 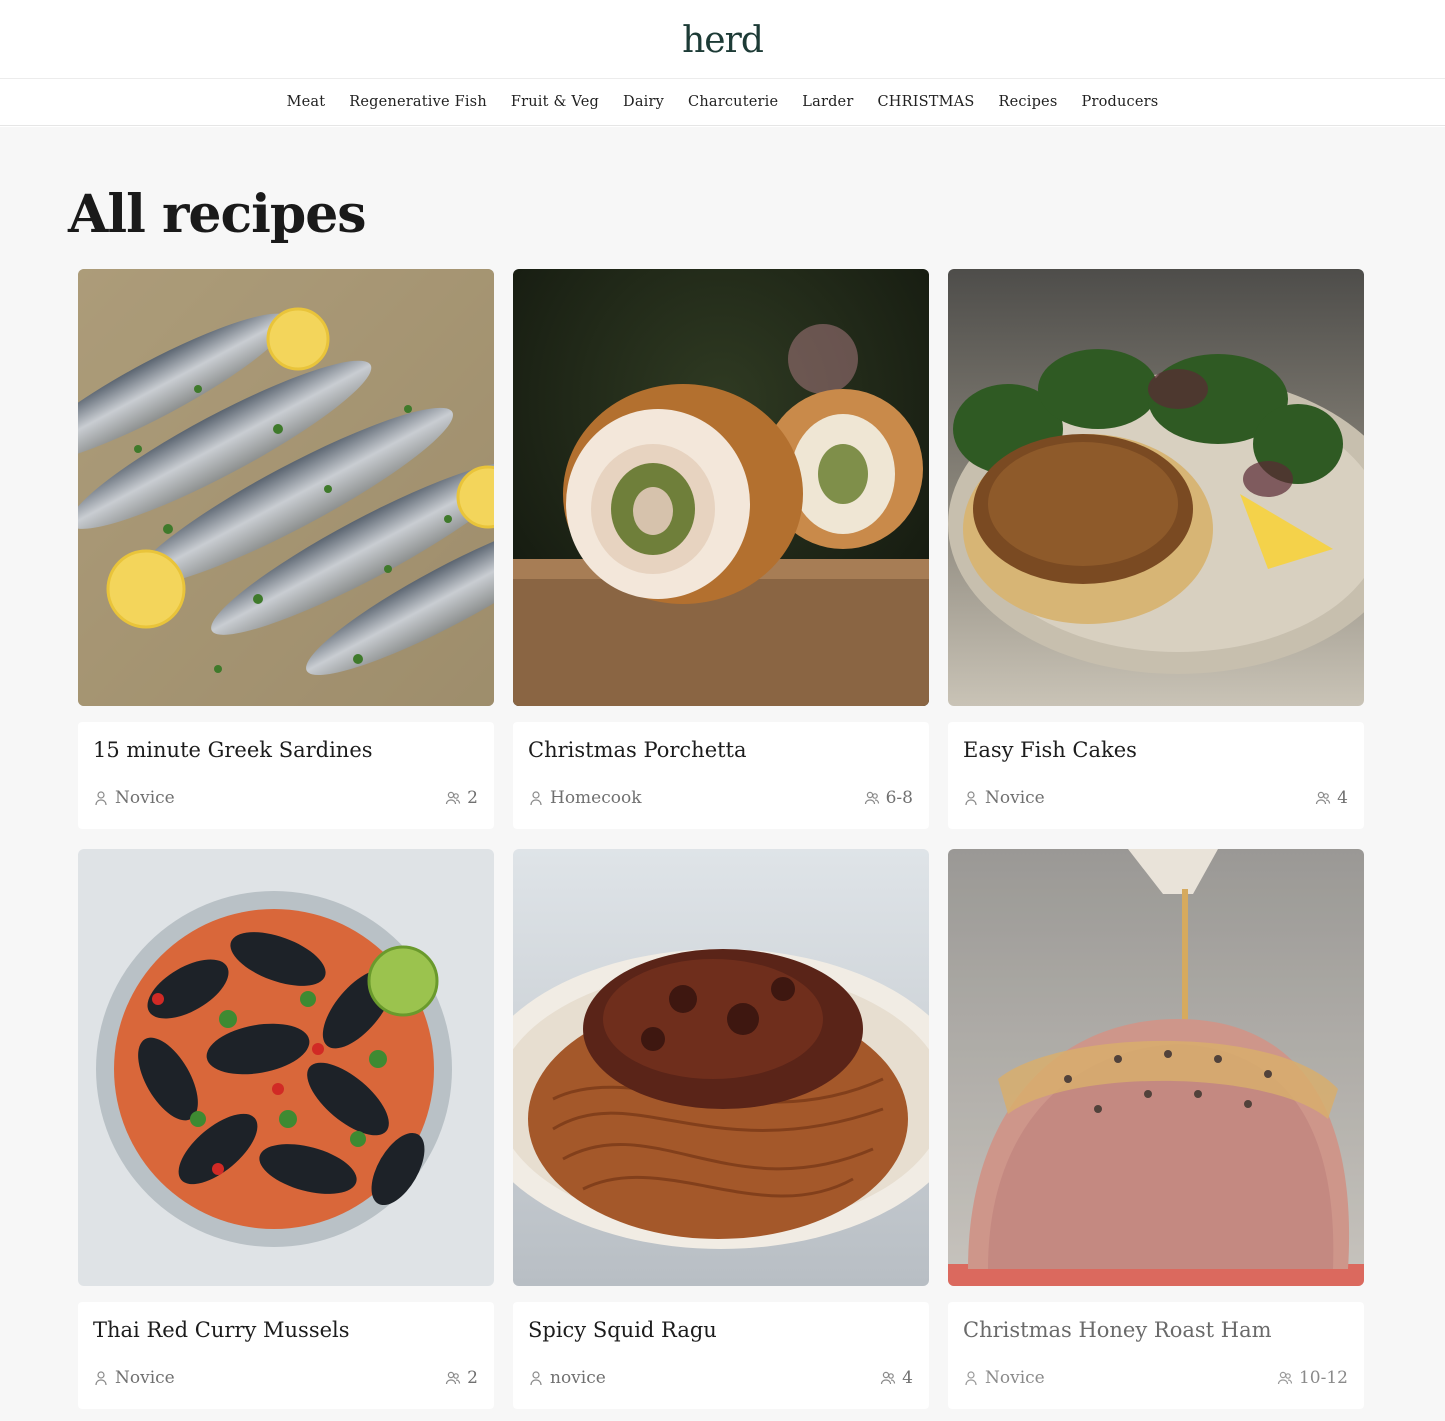 I want to click on recipe-card-body: Spicy Squid Ragu novice 4, so click(x=721, y=1355).